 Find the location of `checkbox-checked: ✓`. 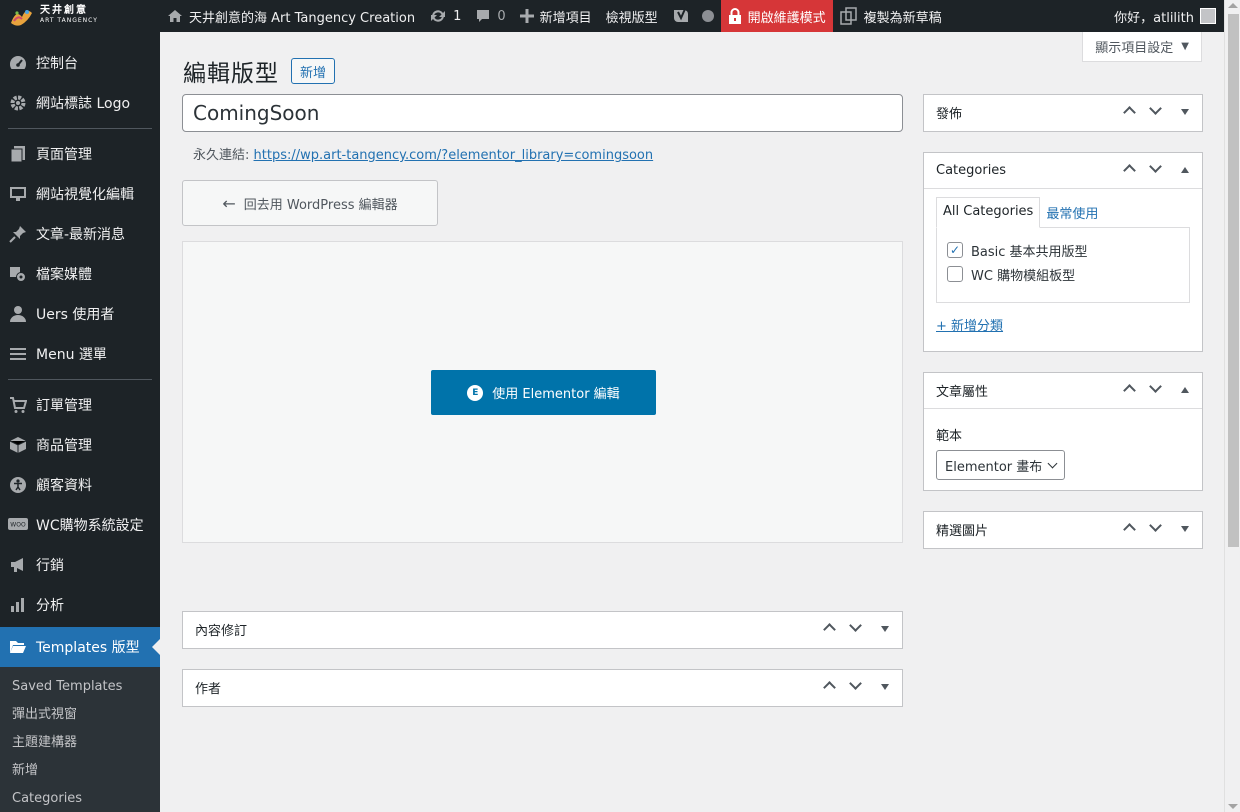

checkbox-checked: ✓ is located at coordinates (955, 250).